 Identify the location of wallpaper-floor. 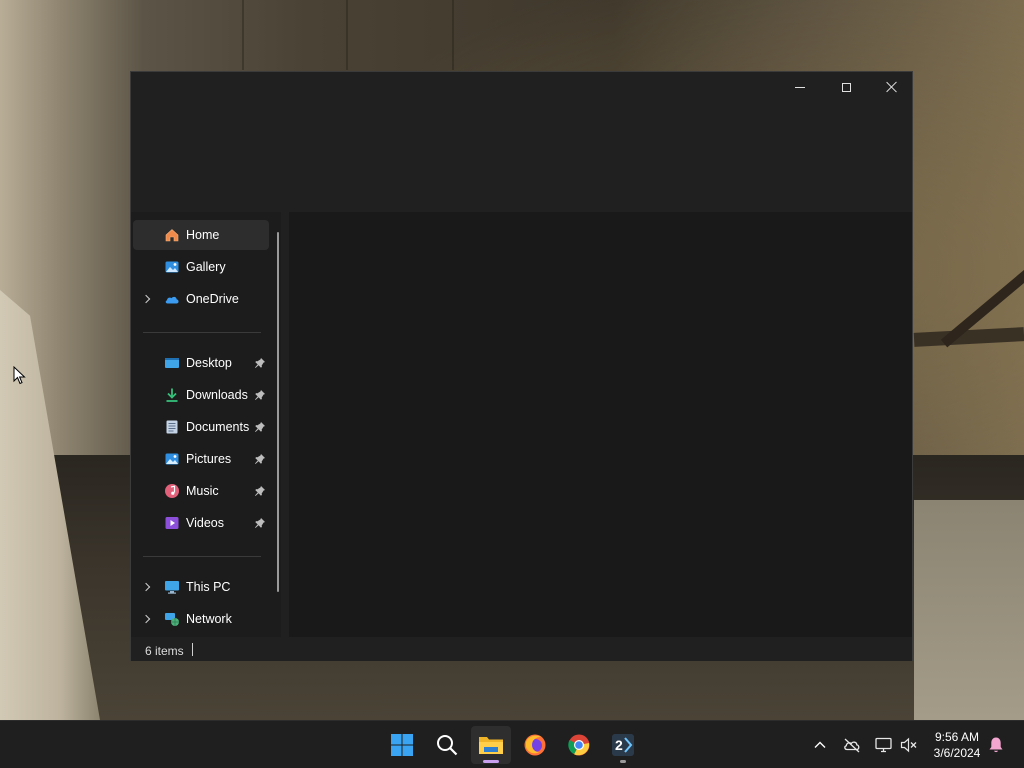
(969, 610).